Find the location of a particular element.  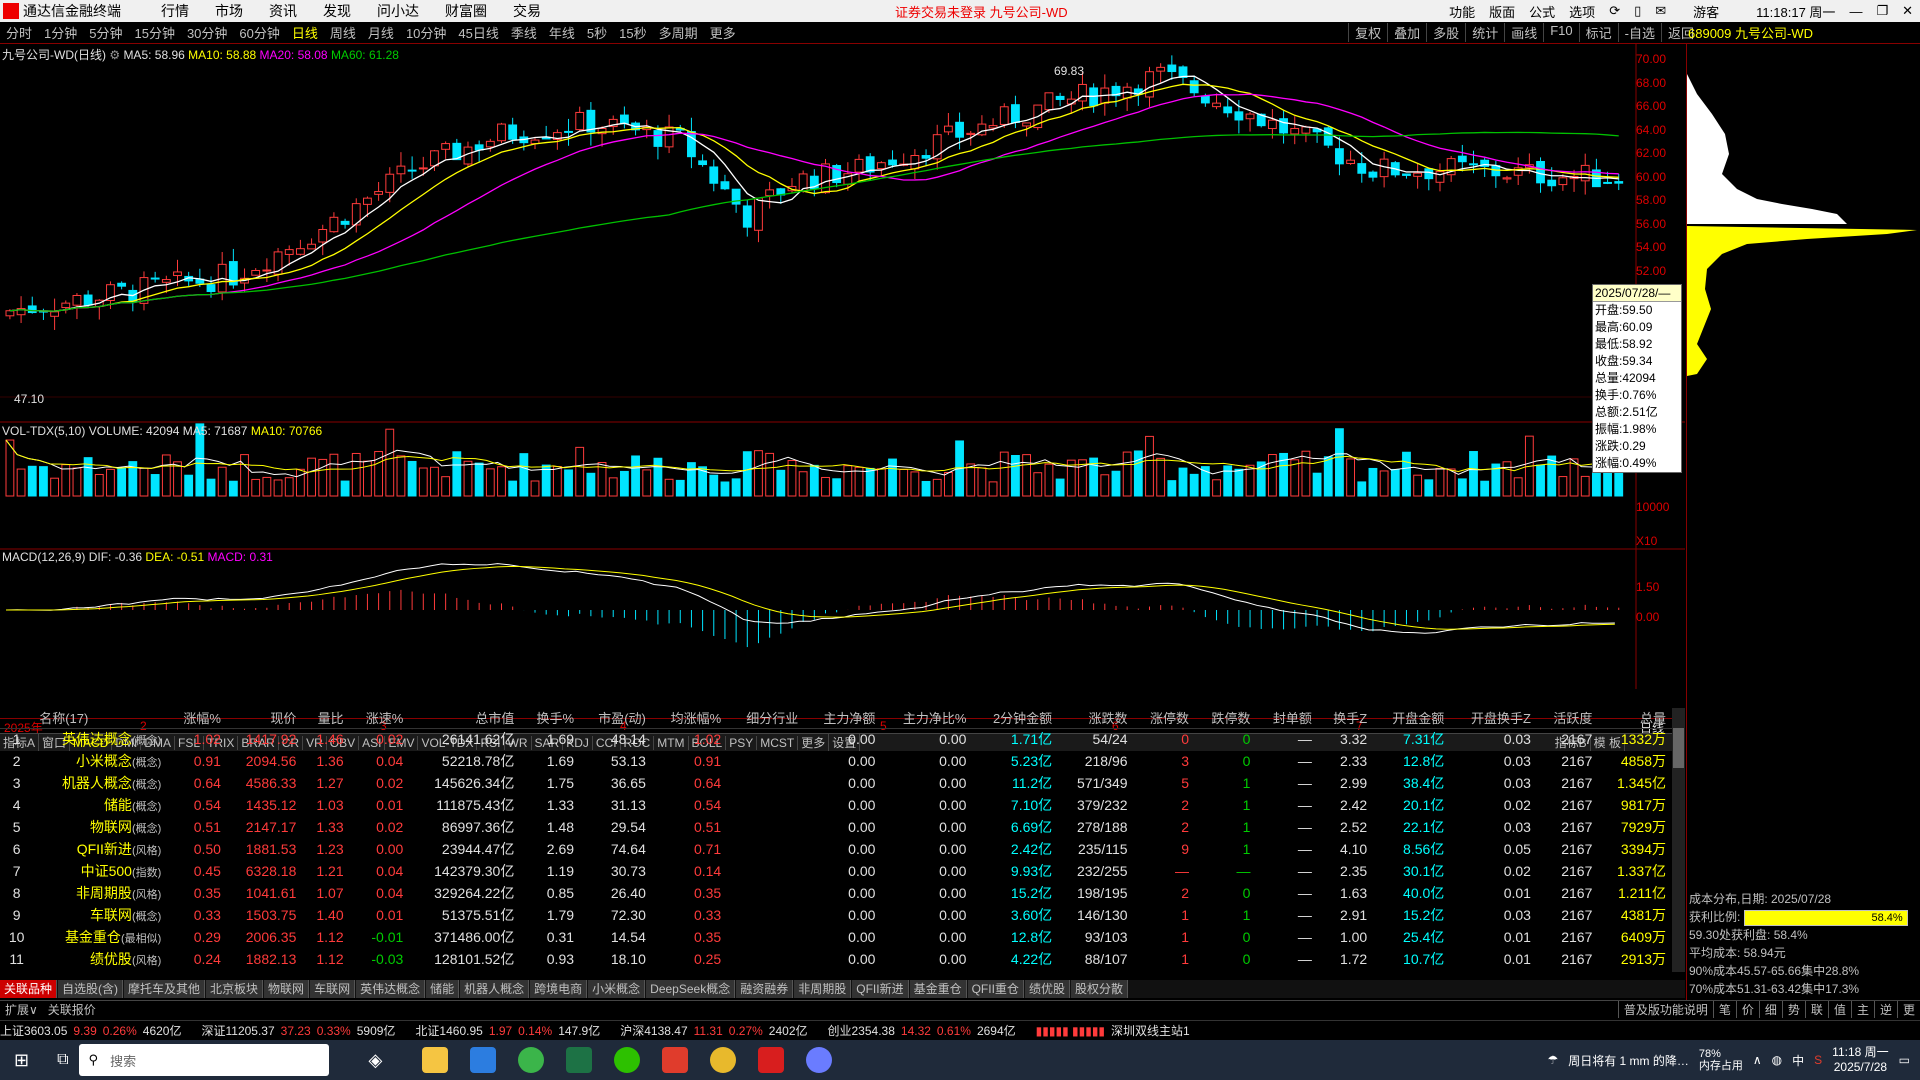

menu-layout: 版面 is located at coordinates (1502, 11).